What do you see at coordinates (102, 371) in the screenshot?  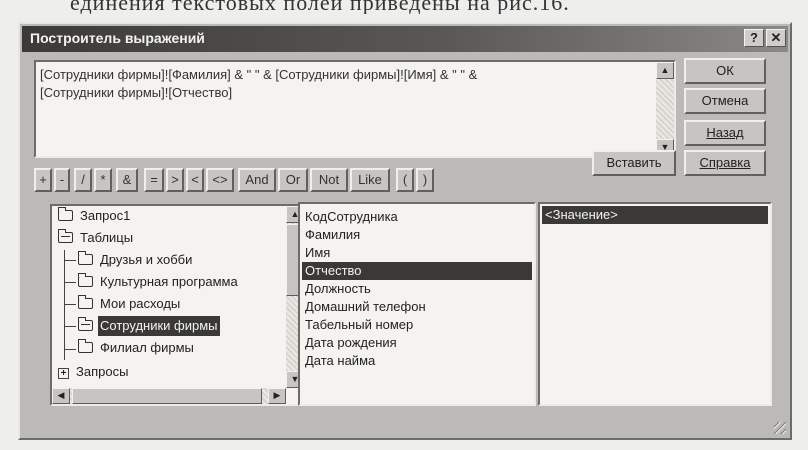 I see `tree-item-label: Запросы` at bounding box center [102, 371].